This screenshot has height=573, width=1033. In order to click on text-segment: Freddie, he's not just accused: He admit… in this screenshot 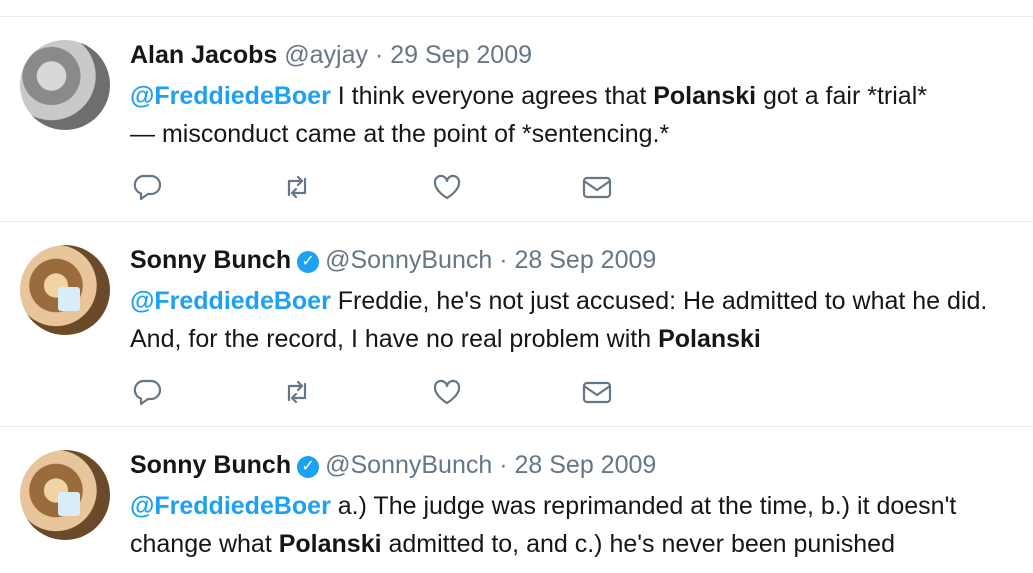, I will do `click(659, 301)`.